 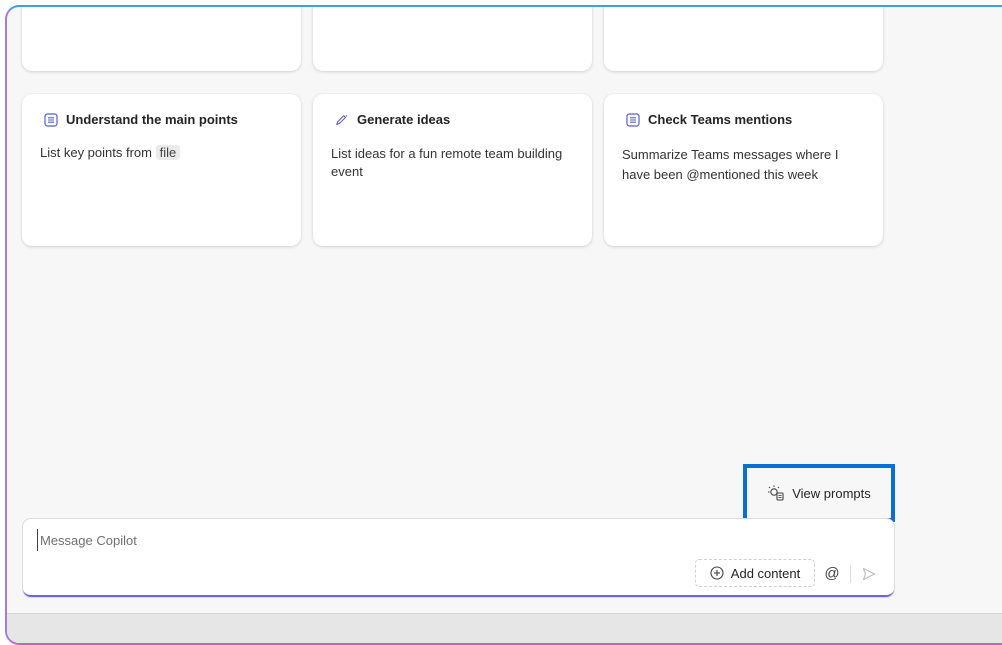 What do you see at coordinates (776, 493) in the screenshot?
I see `prompts-icon` at bounding box center [776, 493].